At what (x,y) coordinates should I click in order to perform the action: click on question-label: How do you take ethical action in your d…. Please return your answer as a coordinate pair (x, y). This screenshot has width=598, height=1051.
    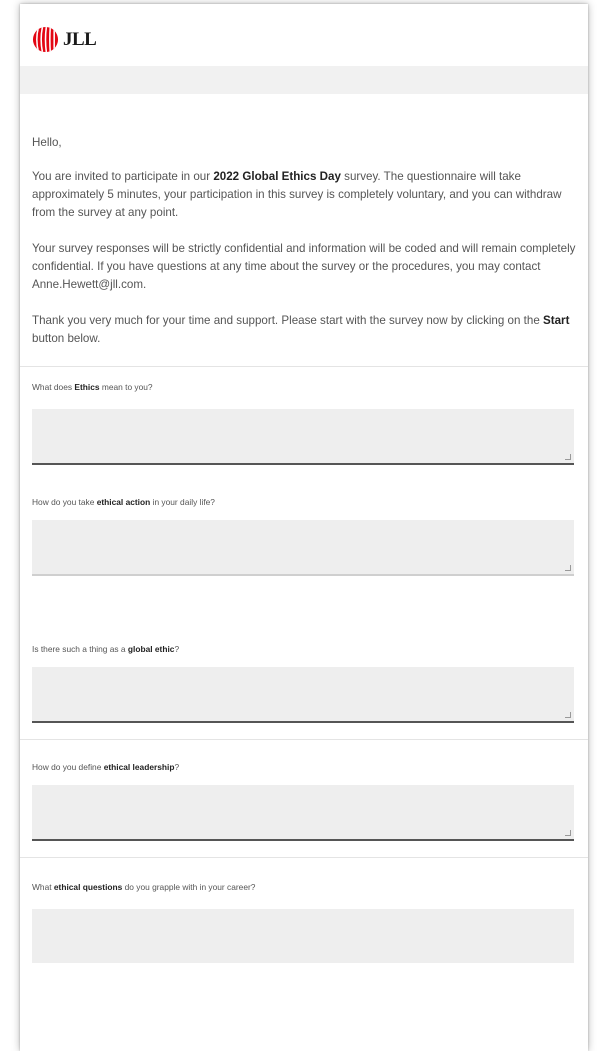
    Looking at the image, I should click on (123, 502).